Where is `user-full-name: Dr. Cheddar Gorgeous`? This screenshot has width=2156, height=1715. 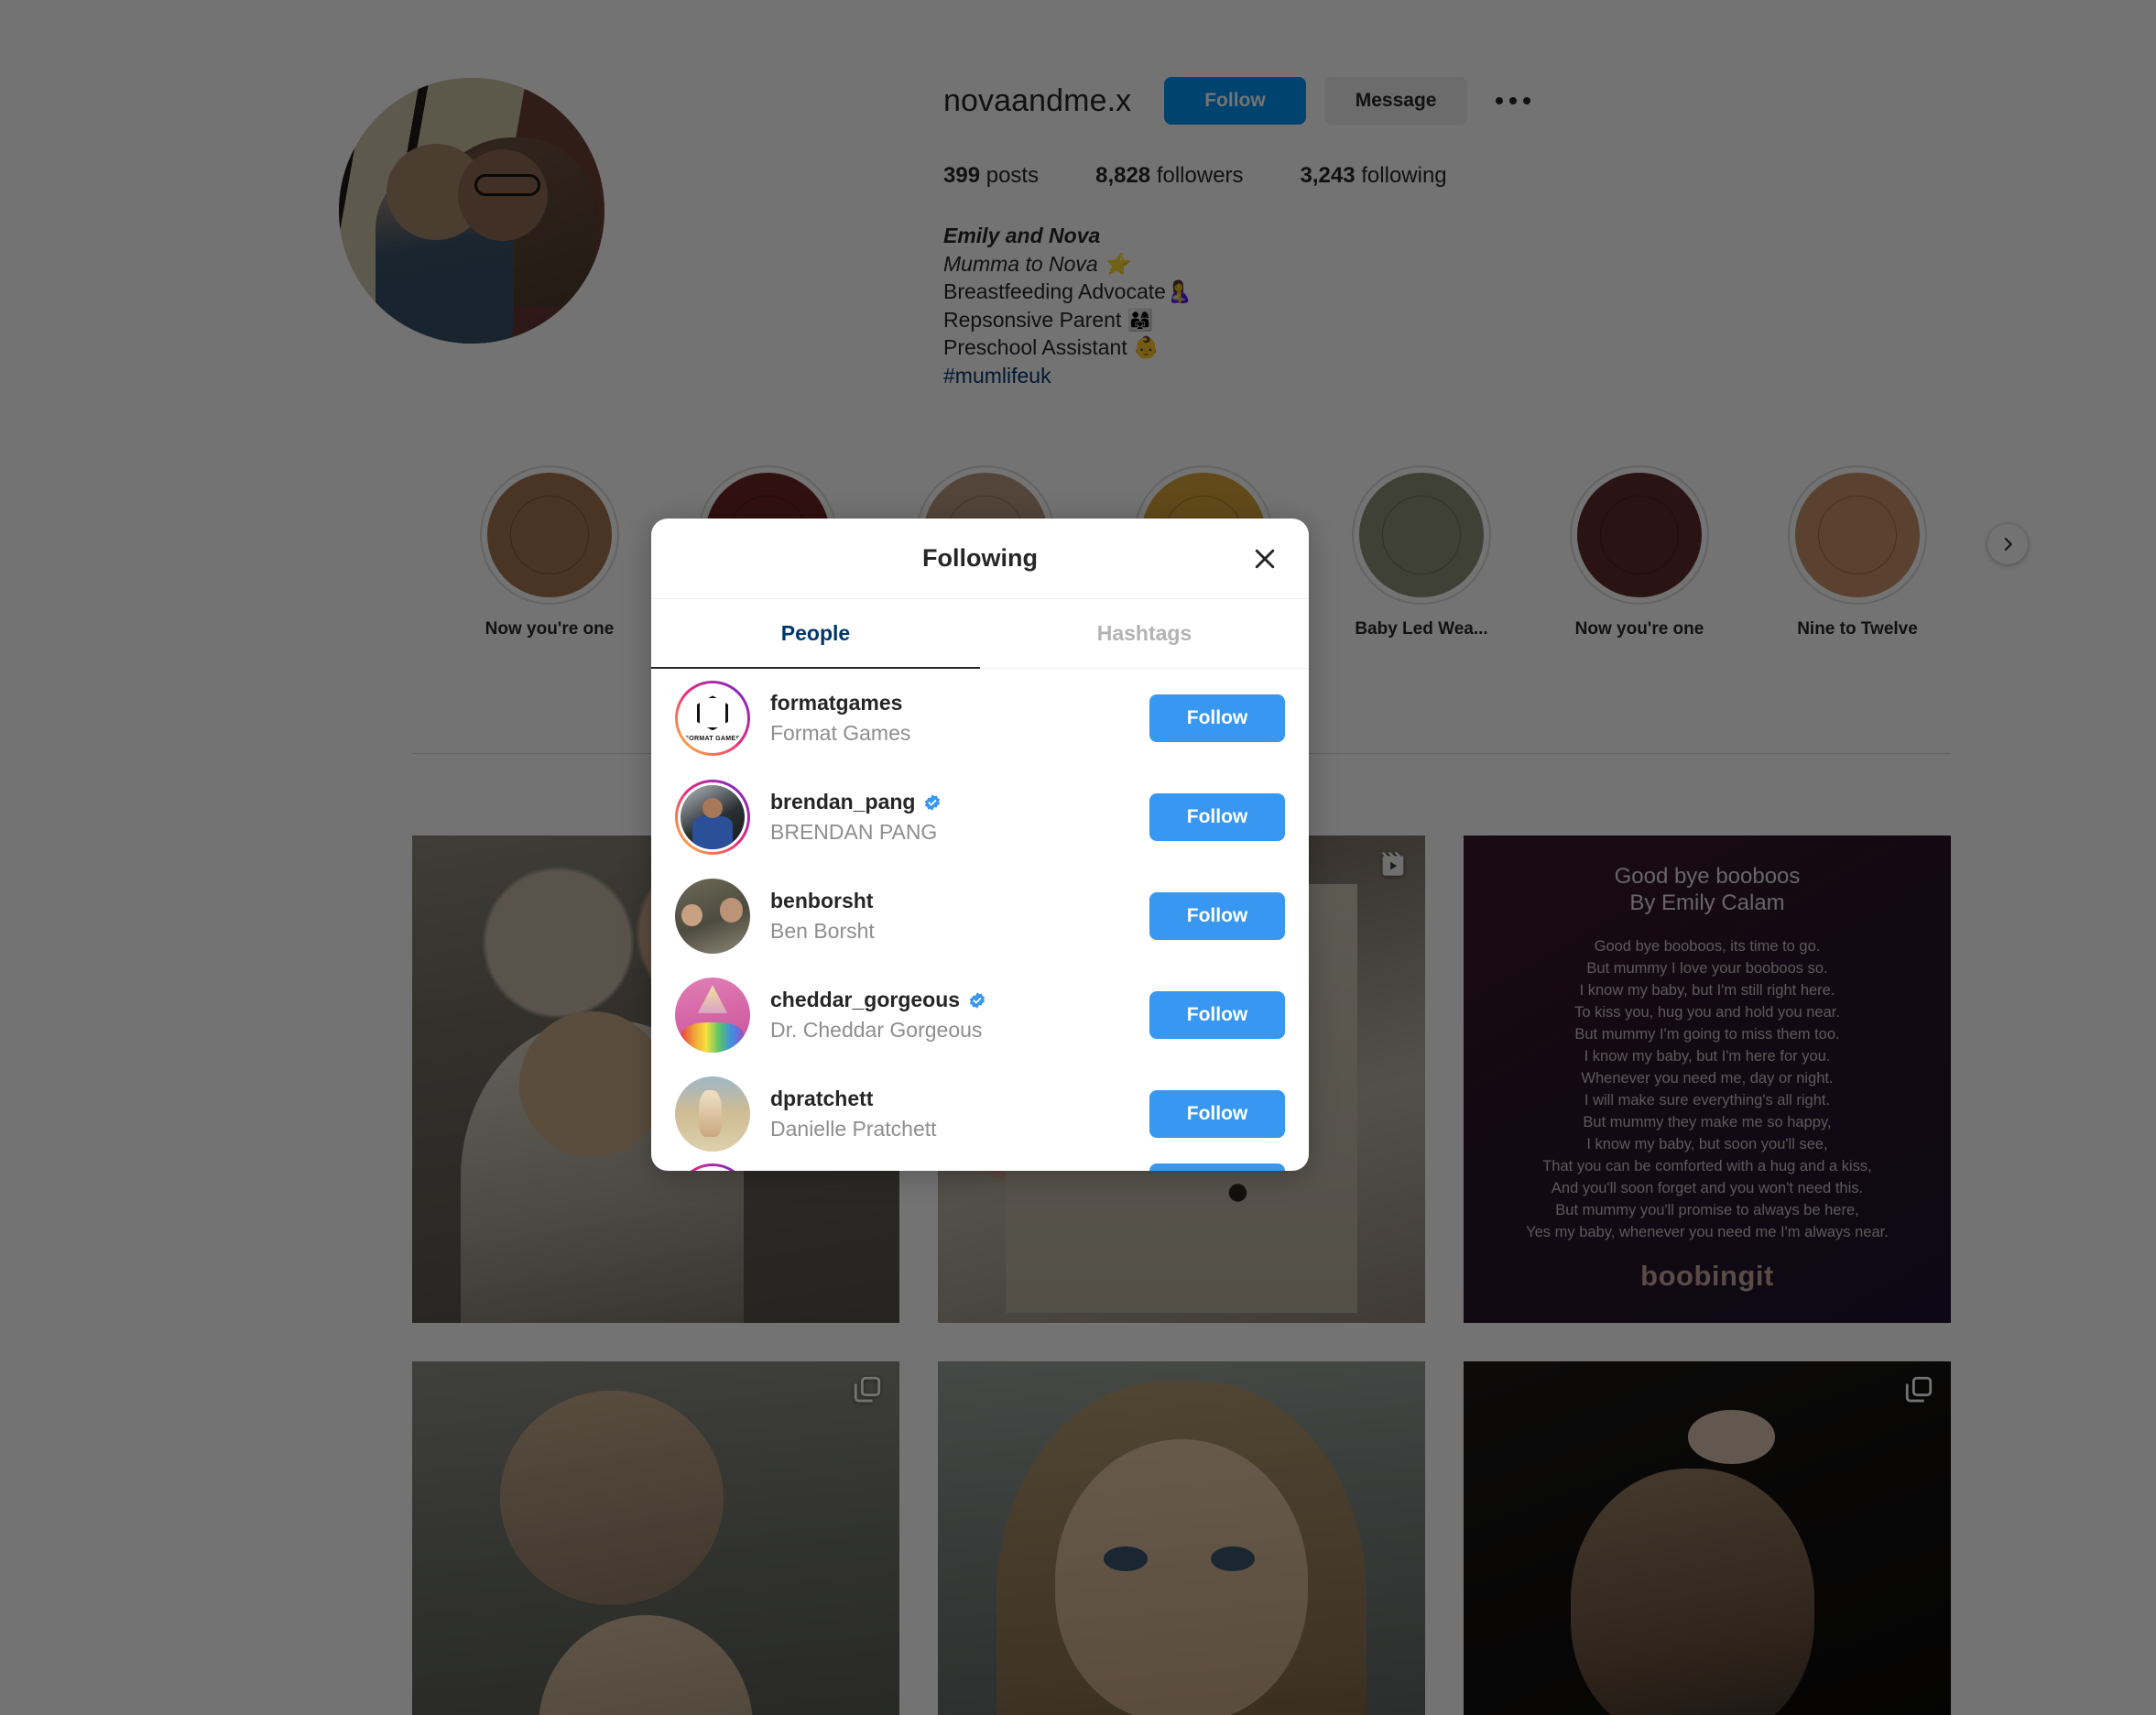
user-full-name: Dr. Cheddar Gorgeous is located at coordinates (876, 1030).